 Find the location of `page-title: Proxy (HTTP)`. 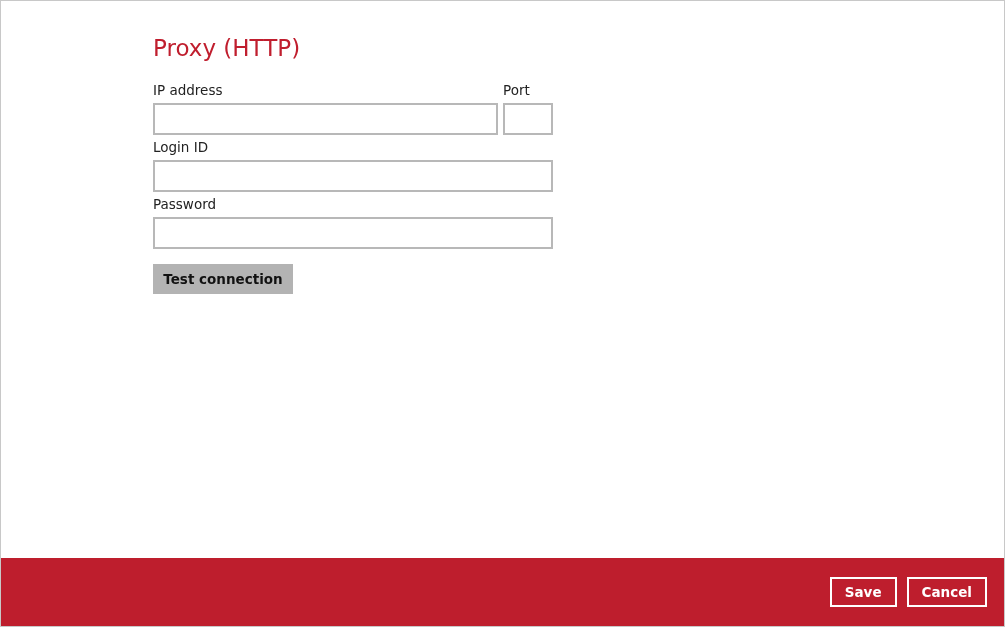

page-title: Proxy (HTTP) is located at coordinates (227, 48).